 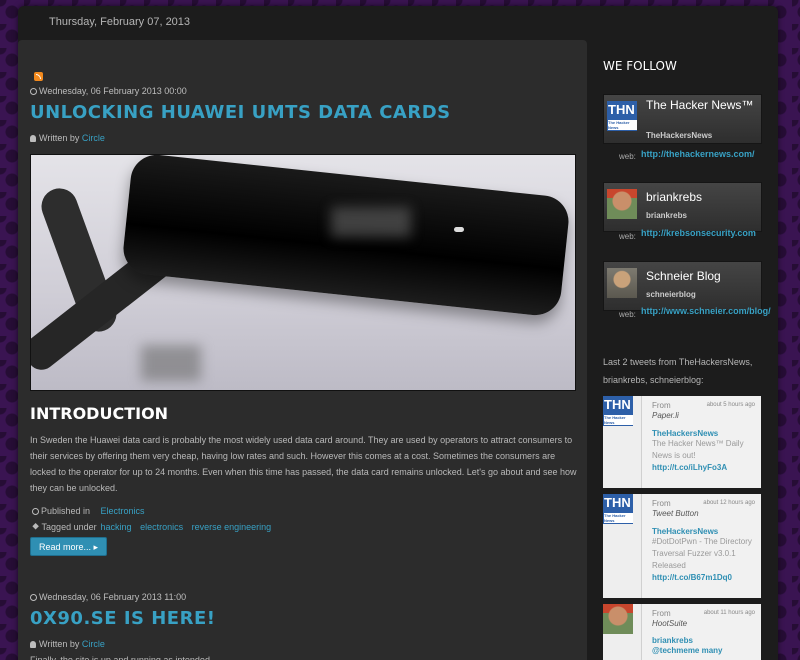 I want to click on tweet-text: The Hacker News™ Daily News is out!, so click(x=698, y=449).